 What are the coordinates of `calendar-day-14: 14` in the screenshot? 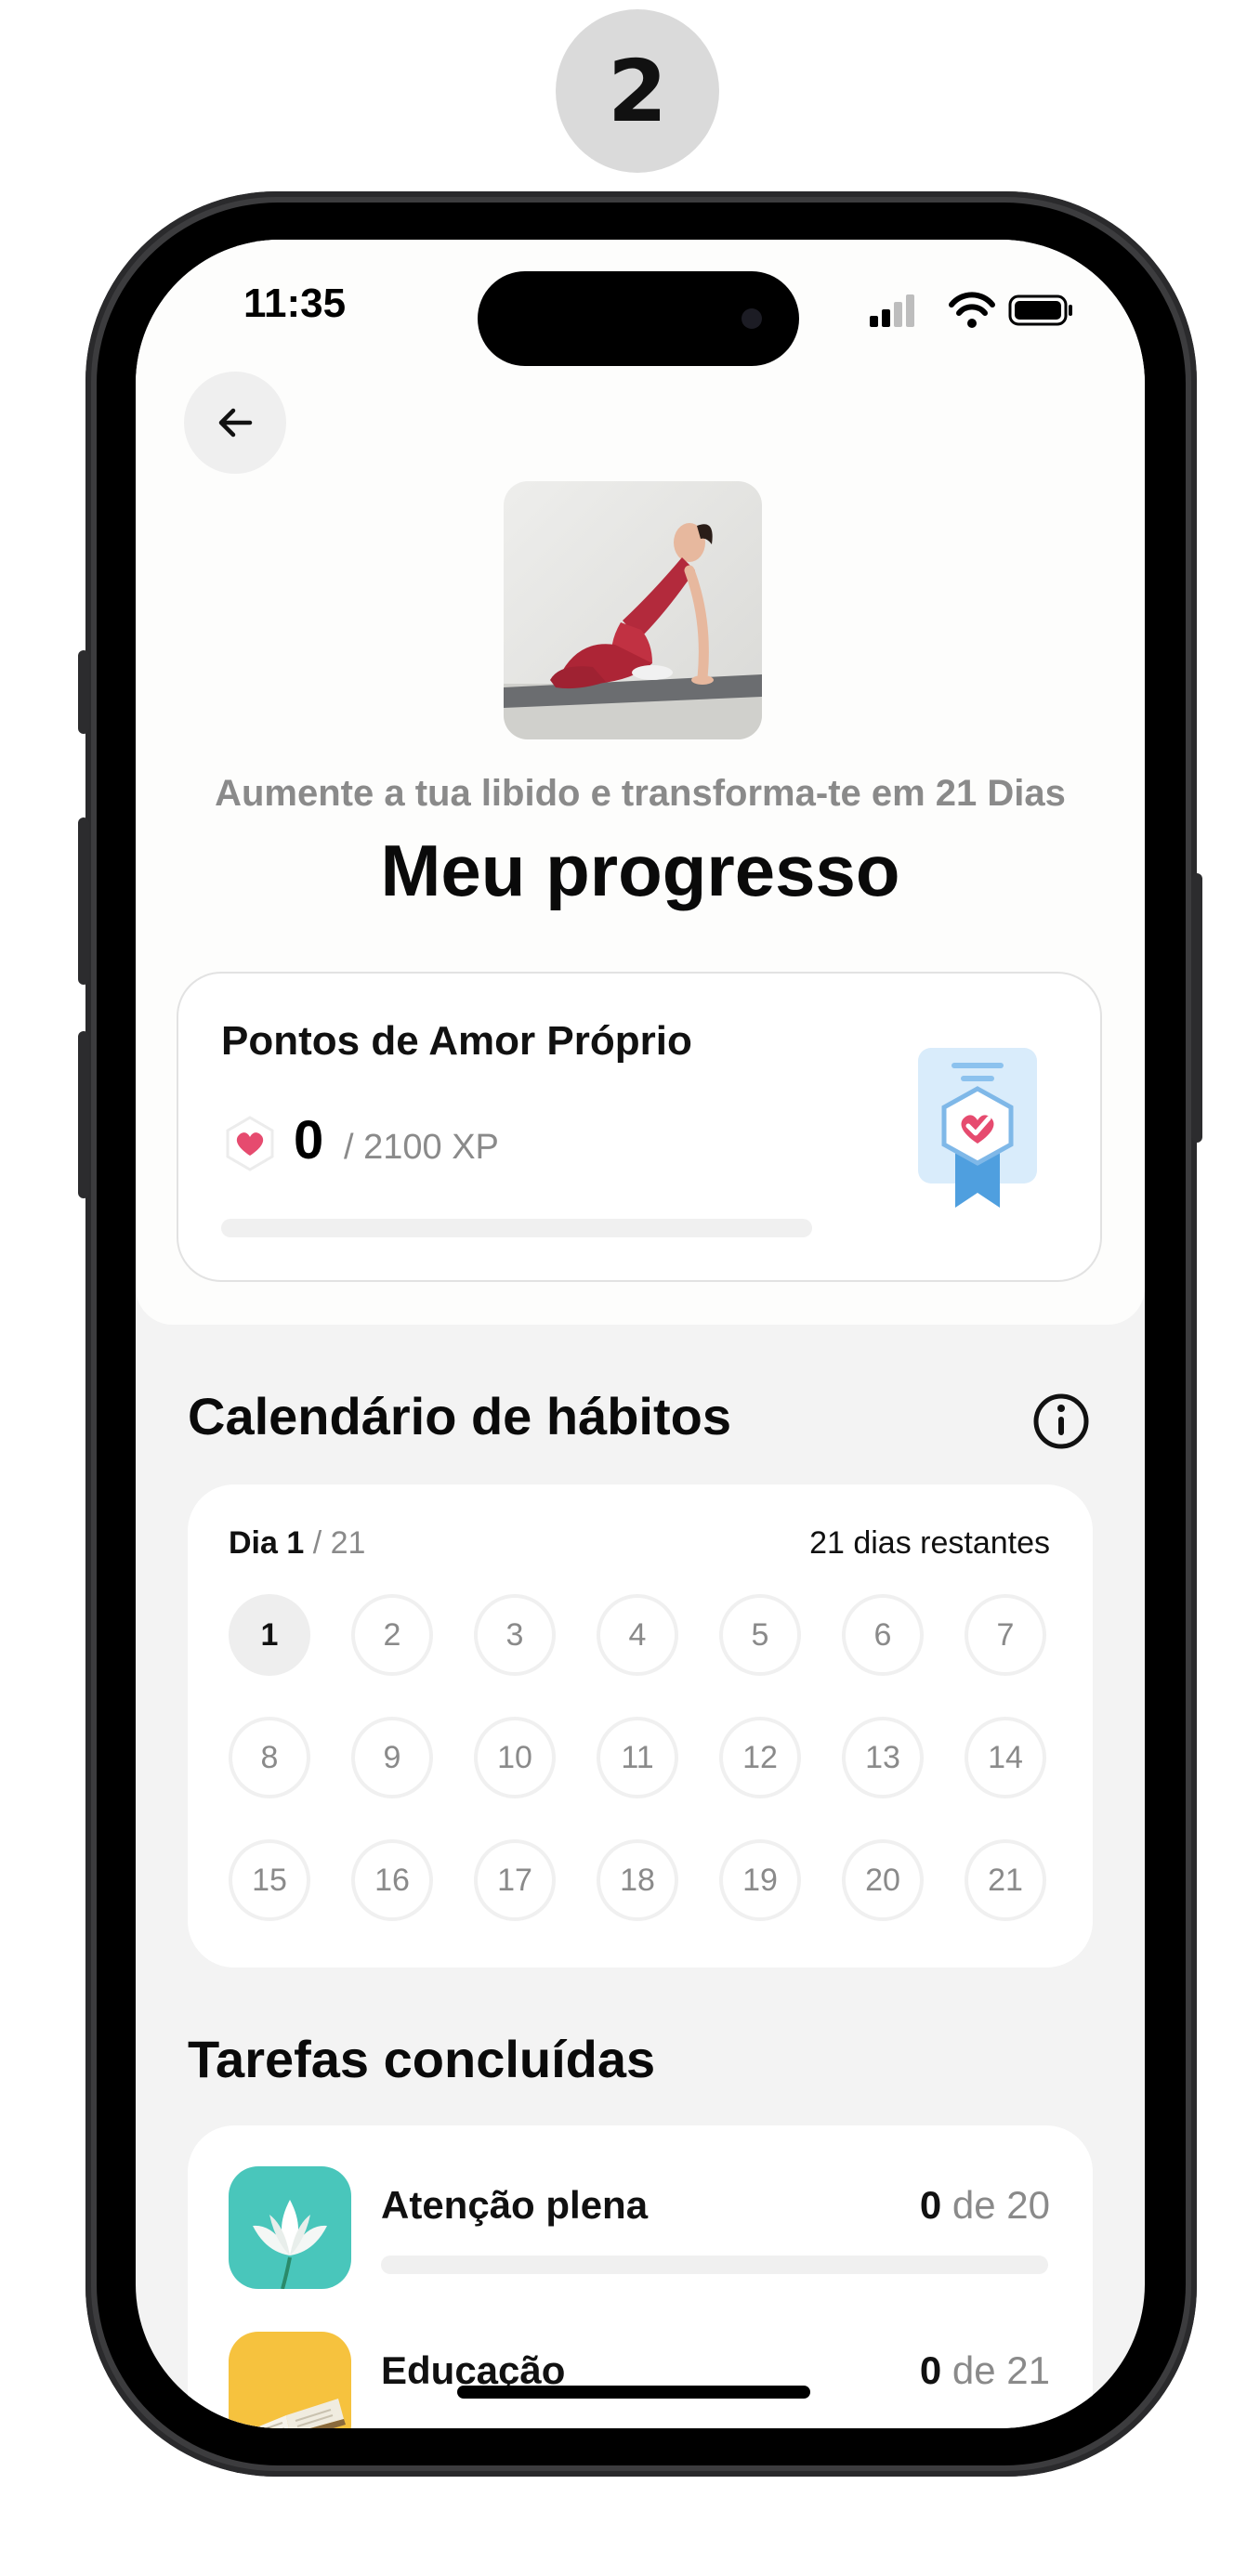 It's located at (1005, 1757).